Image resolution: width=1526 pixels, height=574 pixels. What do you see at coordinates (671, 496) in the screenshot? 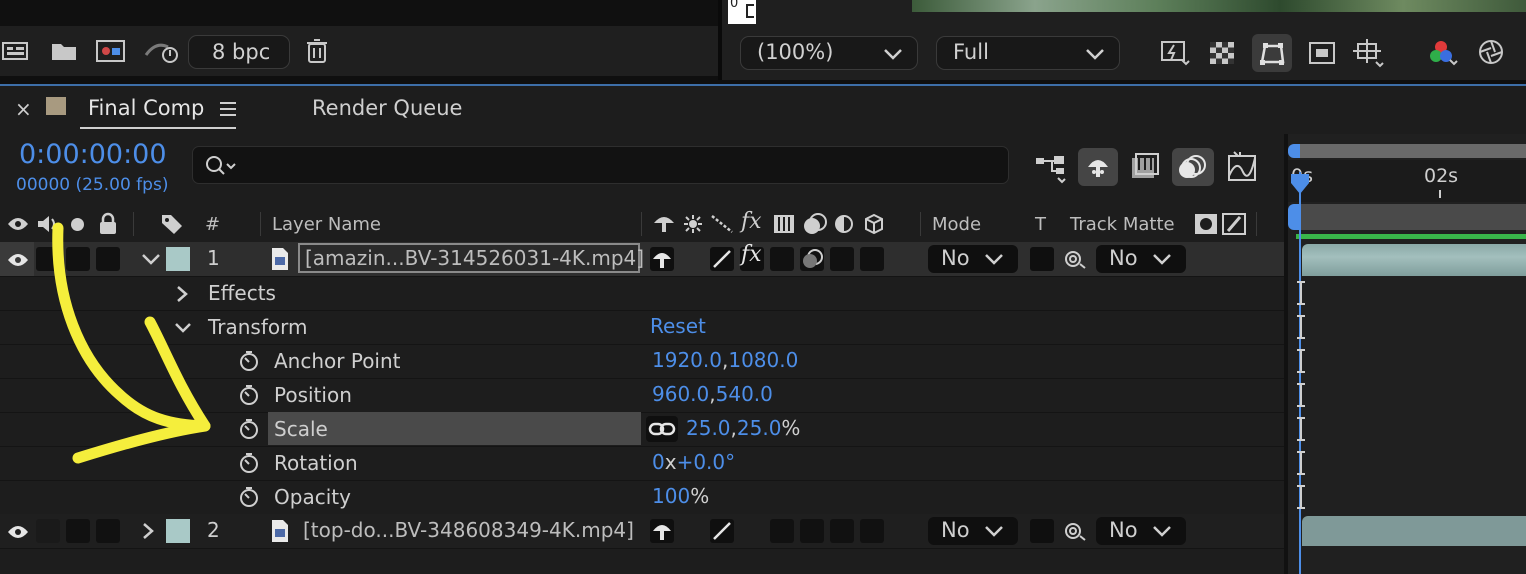
I see `value-opacity: 100` at bounding box center [671, 496].